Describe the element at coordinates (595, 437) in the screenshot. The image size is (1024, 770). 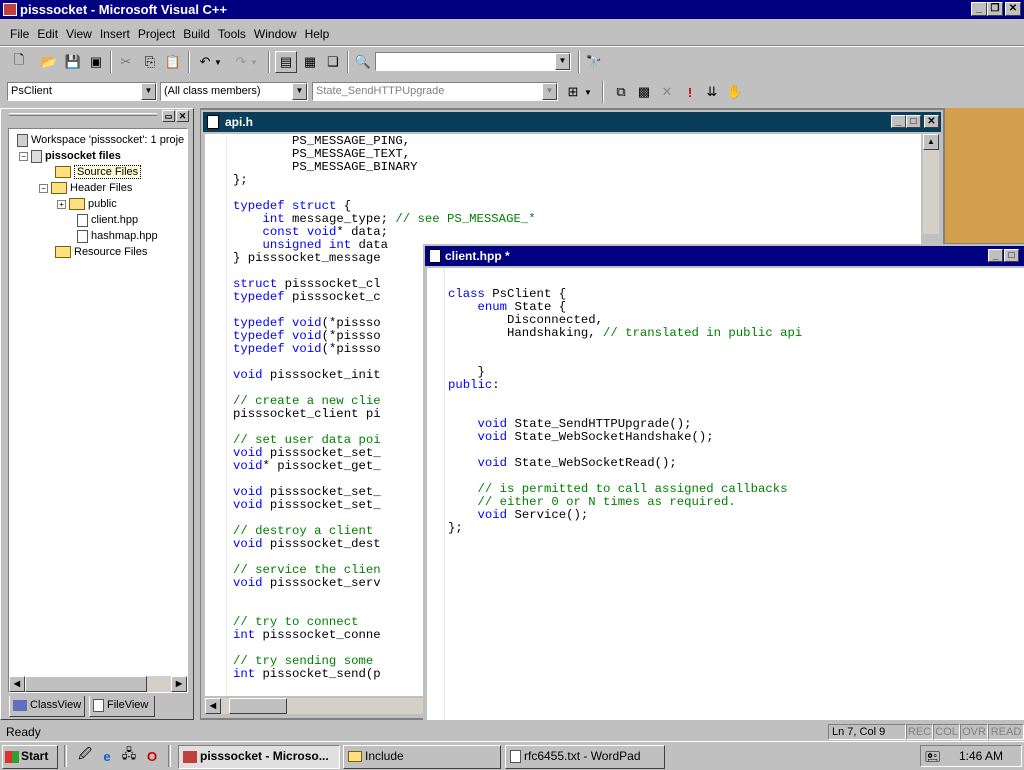
I see `code-line: void State_WebSocketHandshake();` at that location.